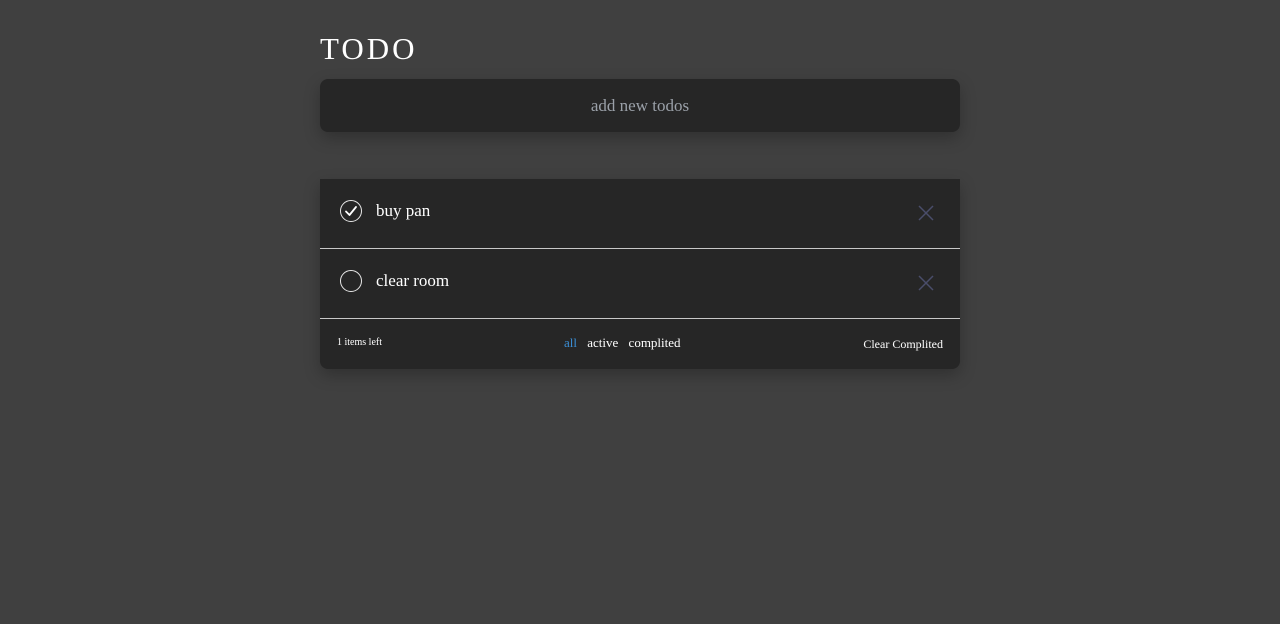 The image size is (1280, 624). Describe the element at coordinates (351, 211) in the screenshot. I see `checkmark-circle-icon` at that location.